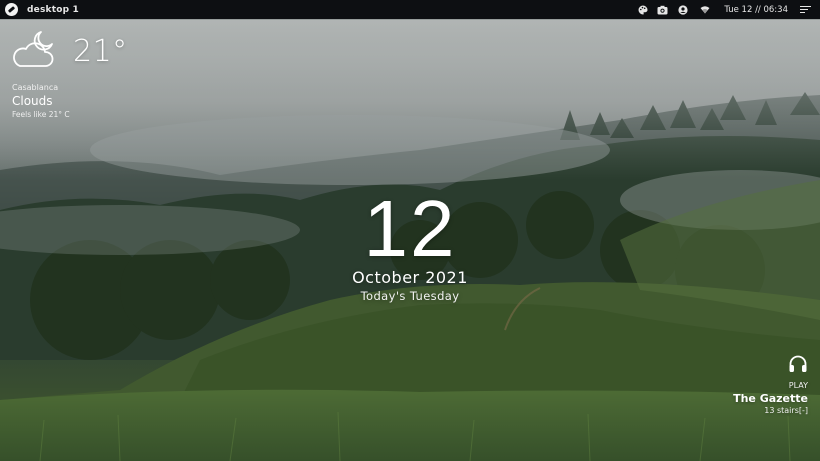 The image size is (820, 461). What do you see at coordinates (770, 398) in the screenshot?
I see `track-title: The Gazette` at bounding box center [770, 398].